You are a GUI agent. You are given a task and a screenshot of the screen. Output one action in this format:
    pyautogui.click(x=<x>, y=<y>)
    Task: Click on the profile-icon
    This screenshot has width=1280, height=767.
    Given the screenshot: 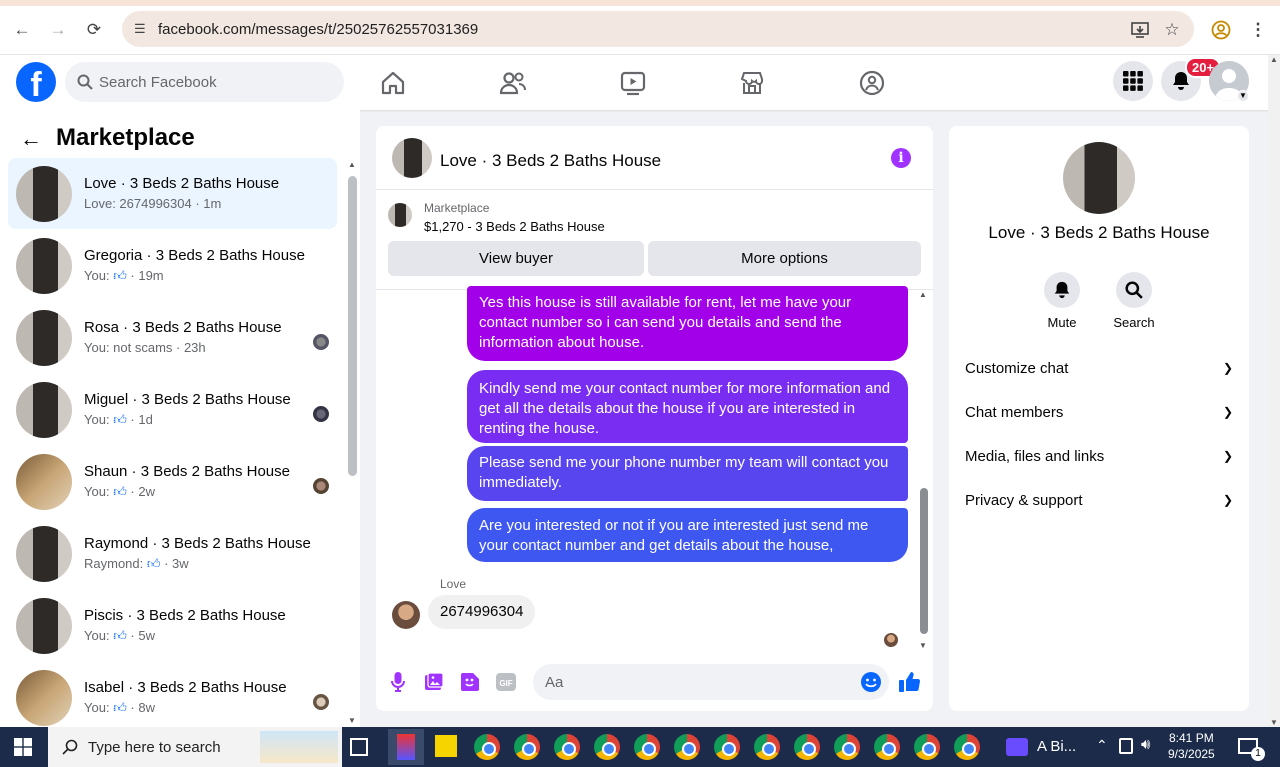 What is the action you would take?
    pyautogui.click(x=1221, y=30)
    